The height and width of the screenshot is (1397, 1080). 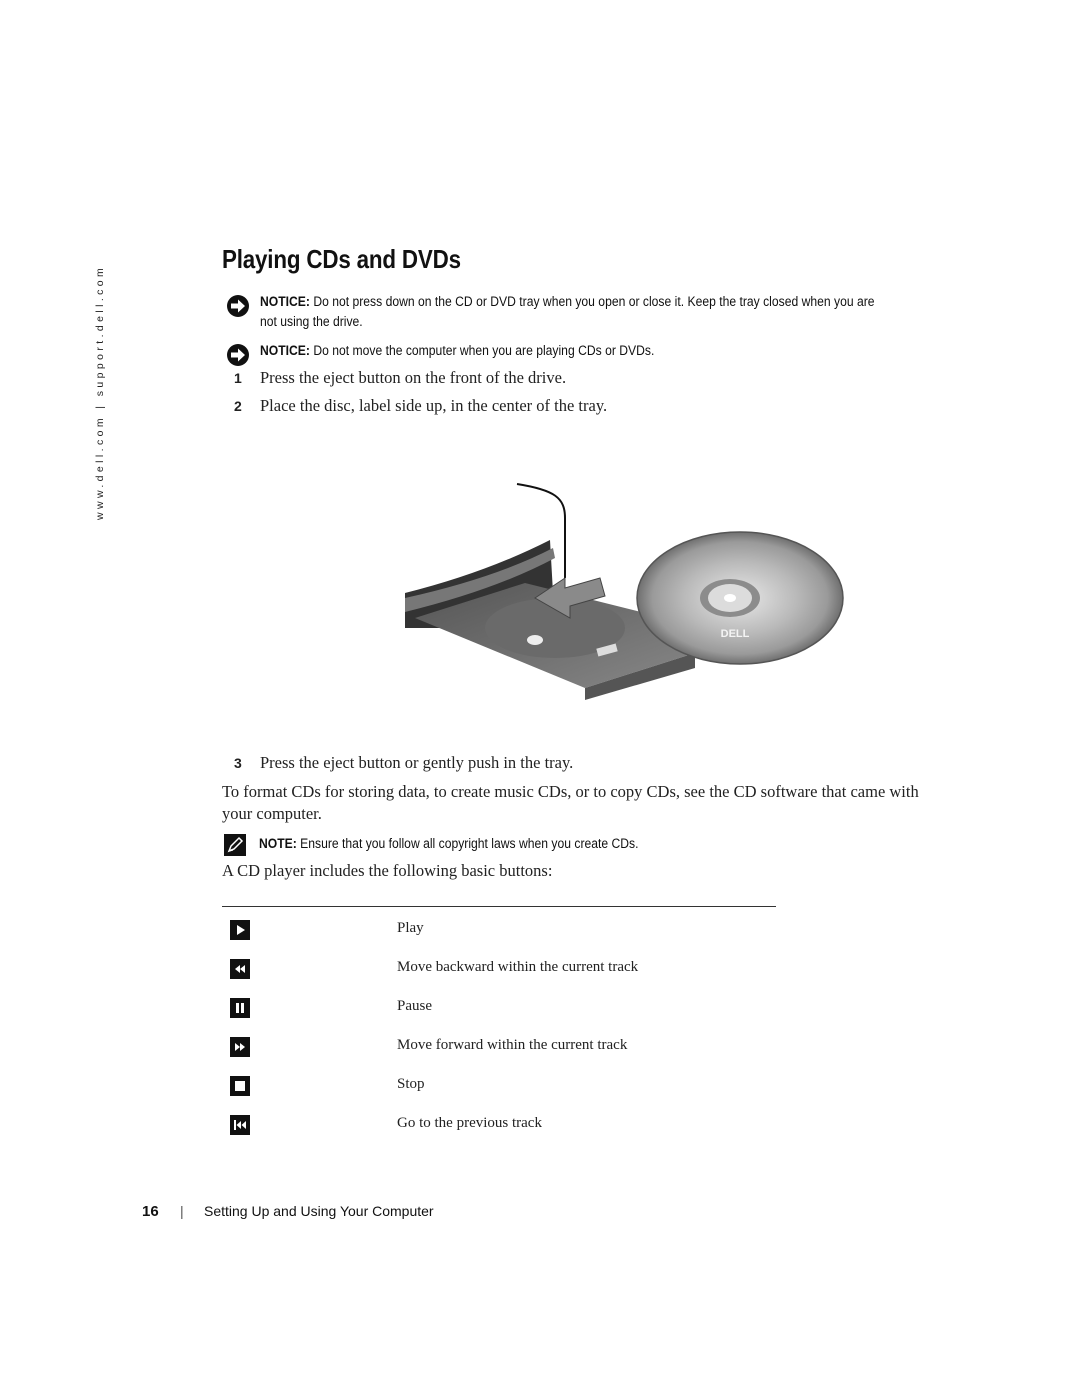 What do you see at coordinates (238, 406) in the screenshot?
I see `step-number: 2` at bounding box center [238, 406].